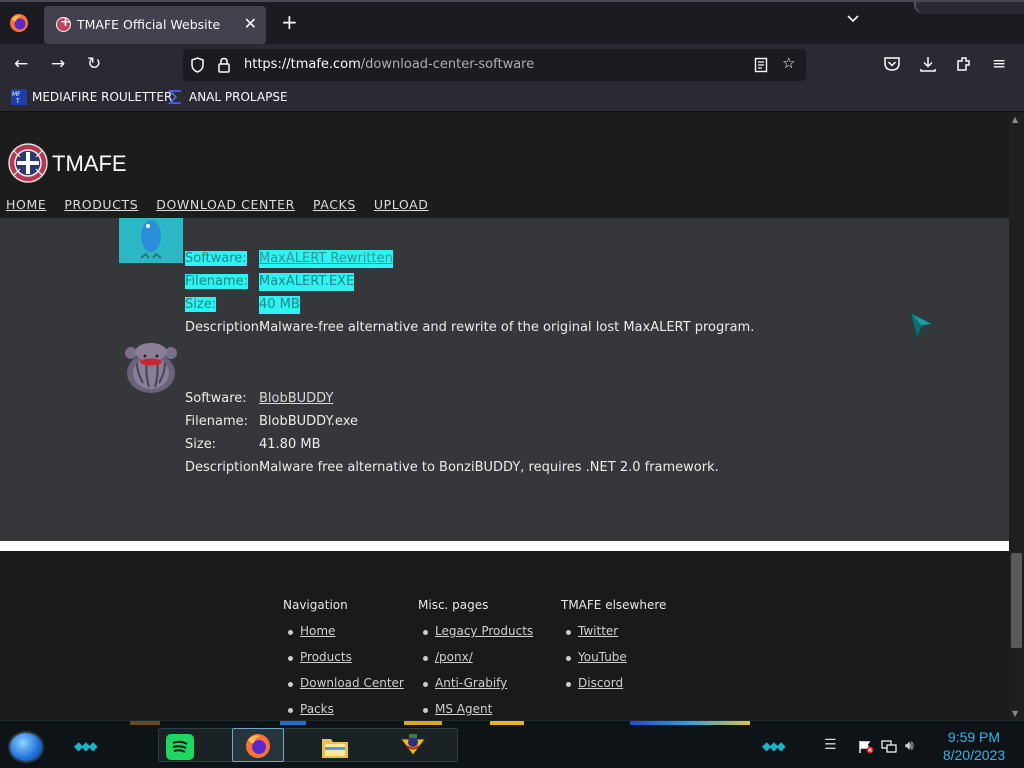 The image size is (1024, 768). I want to click on pocket-icon, so click(892, 64).